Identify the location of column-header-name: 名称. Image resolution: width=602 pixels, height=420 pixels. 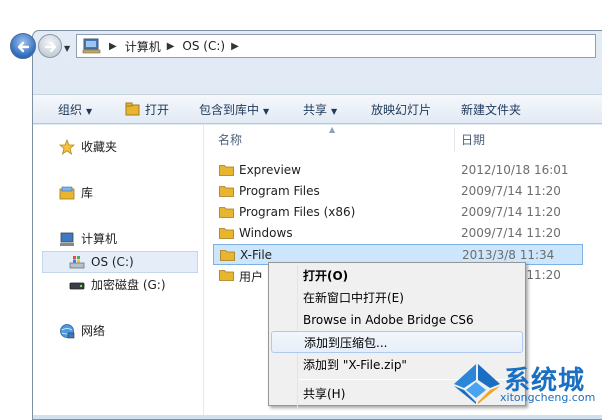
(230, 140).